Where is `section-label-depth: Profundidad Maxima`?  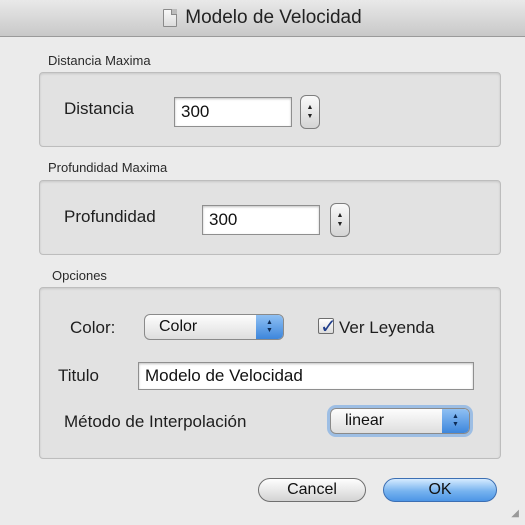
section-label-depth: Profundidad Maxima is located at coordinates (108, 167).